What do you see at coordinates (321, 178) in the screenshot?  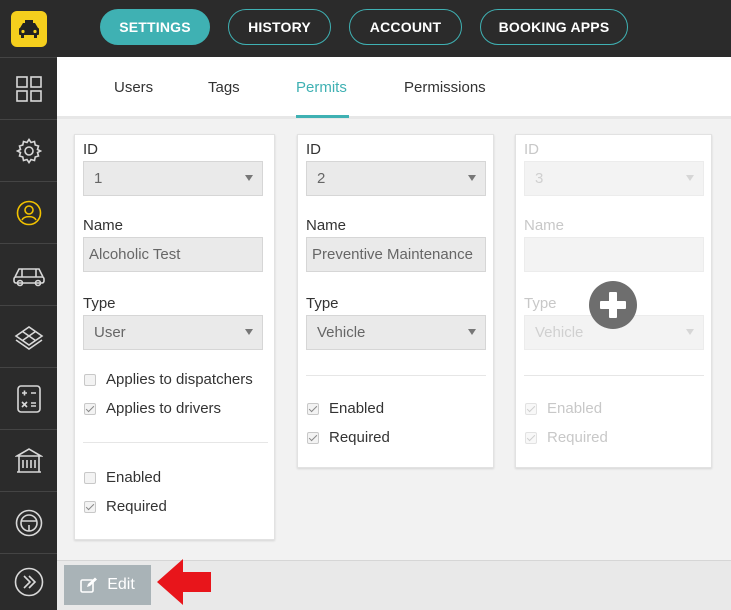 I see `id-value: 2` at bounding box center [321, 178].